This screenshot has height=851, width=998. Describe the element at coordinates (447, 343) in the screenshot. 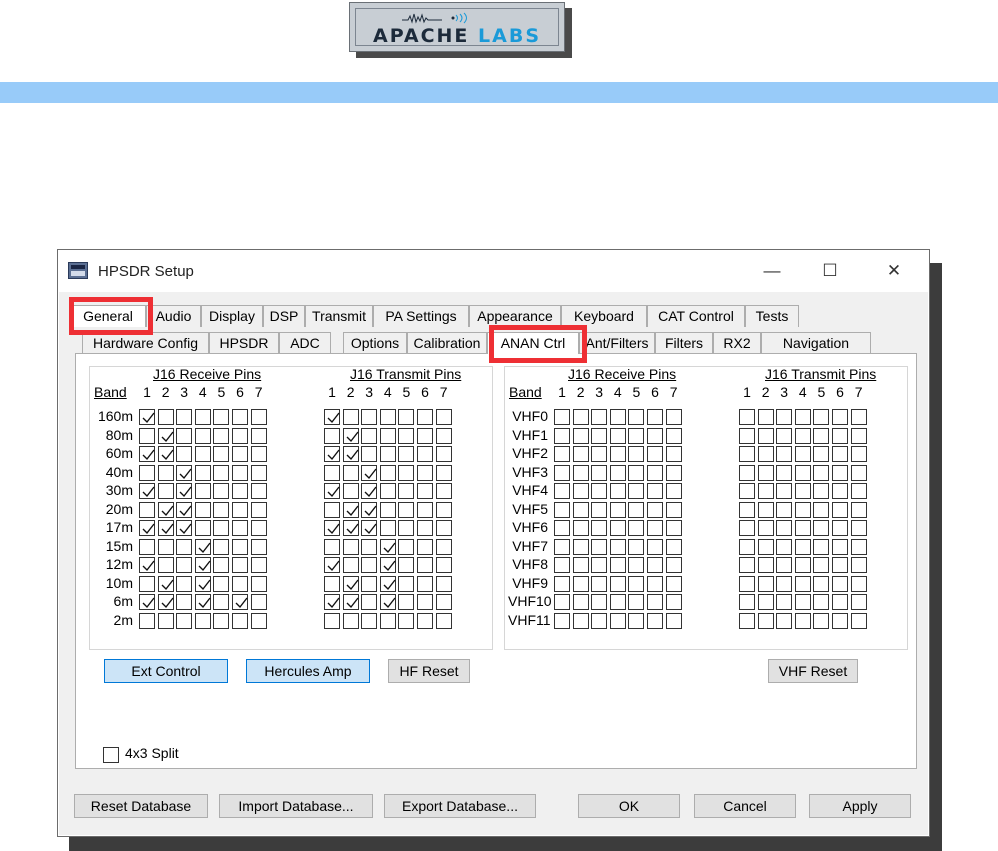

I see `tab-calibration: Calibration` at that location.